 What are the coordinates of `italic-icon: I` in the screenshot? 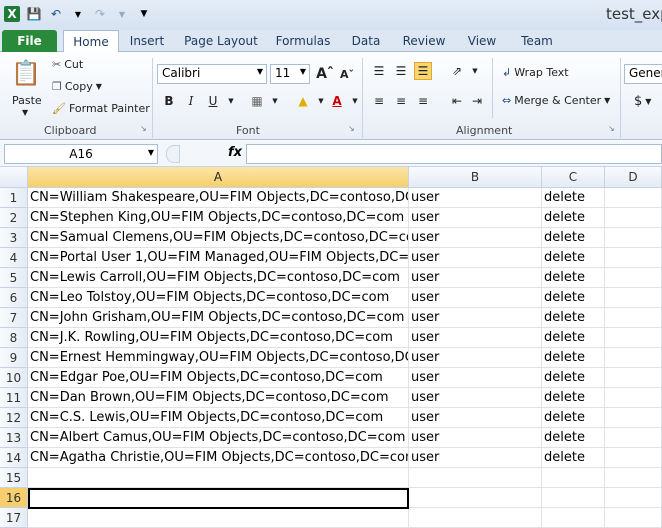 It's located at (191, 101).